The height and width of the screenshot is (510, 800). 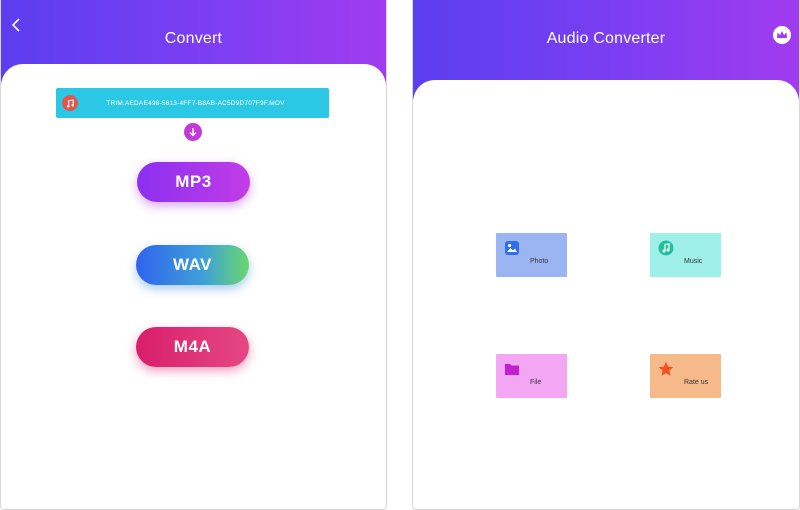 I want to click on wav-button: WAV, so click(x=192, y=265).